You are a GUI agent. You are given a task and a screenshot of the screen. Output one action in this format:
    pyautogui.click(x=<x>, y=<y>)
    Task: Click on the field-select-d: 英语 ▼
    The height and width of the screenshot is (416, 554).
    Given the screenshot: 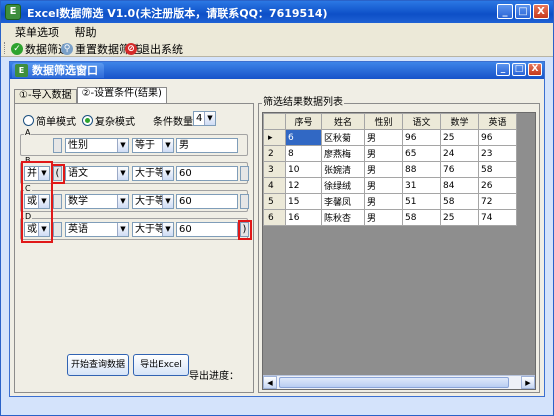 What is the action you would take?
    pyautogui.click(x=97, y=229)
    